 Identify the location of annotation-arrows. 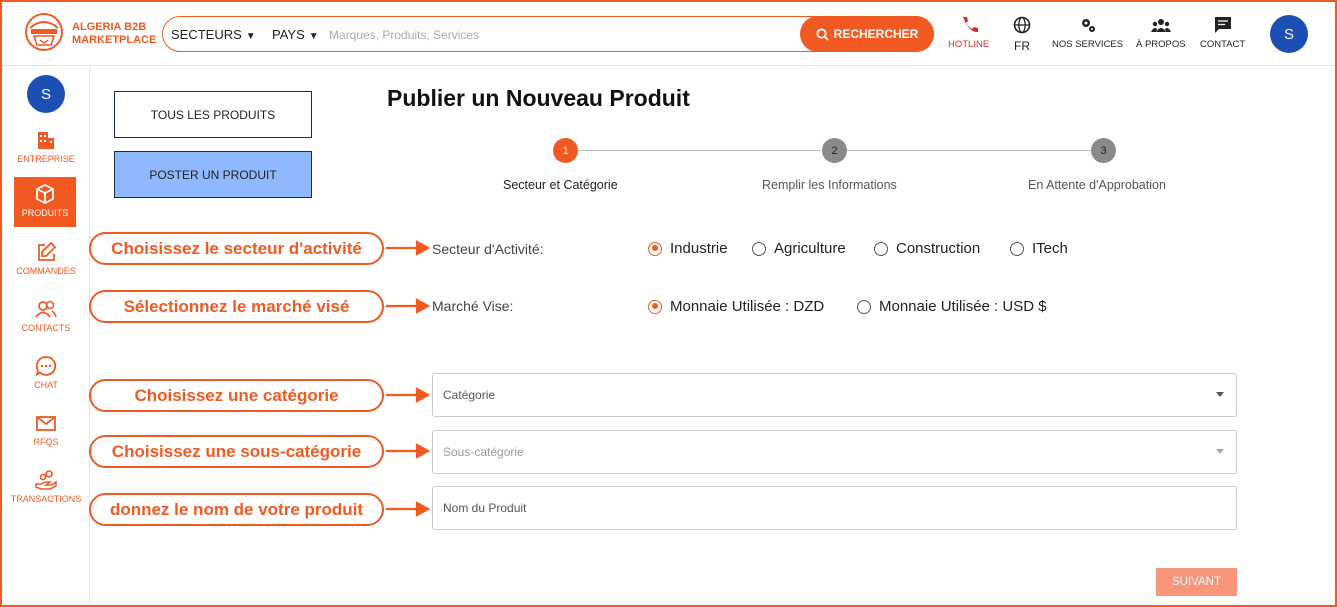
(408, 378).